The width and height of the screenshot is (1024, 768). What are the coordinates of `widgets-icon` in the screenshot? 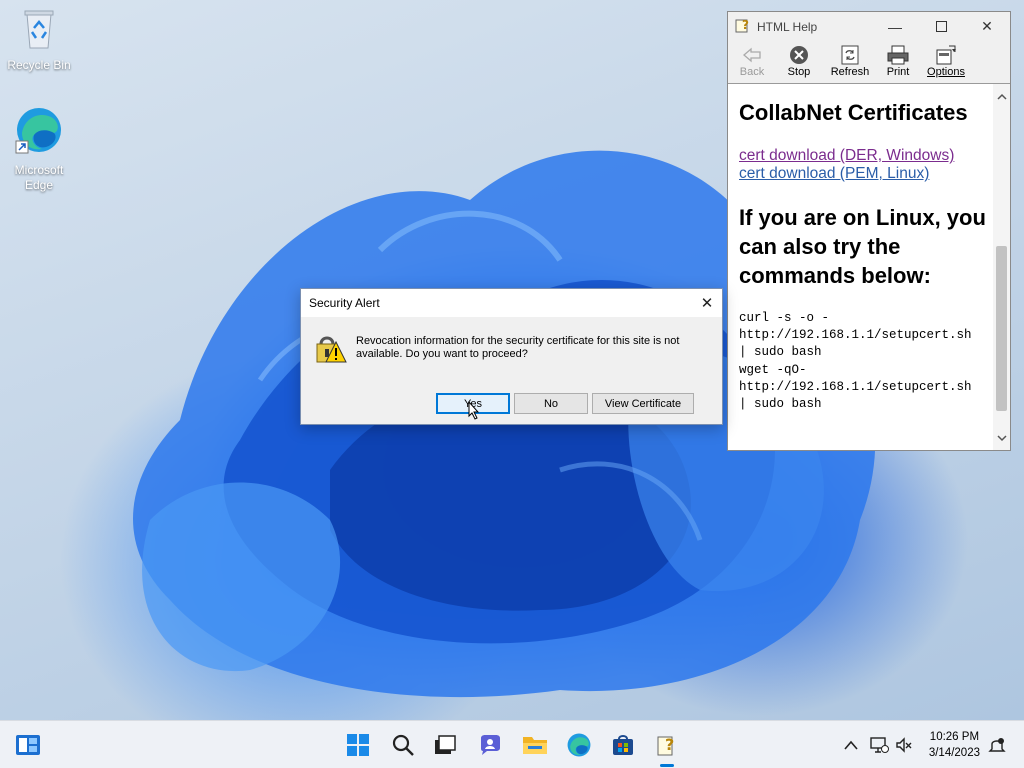 It's located at (28, 745).